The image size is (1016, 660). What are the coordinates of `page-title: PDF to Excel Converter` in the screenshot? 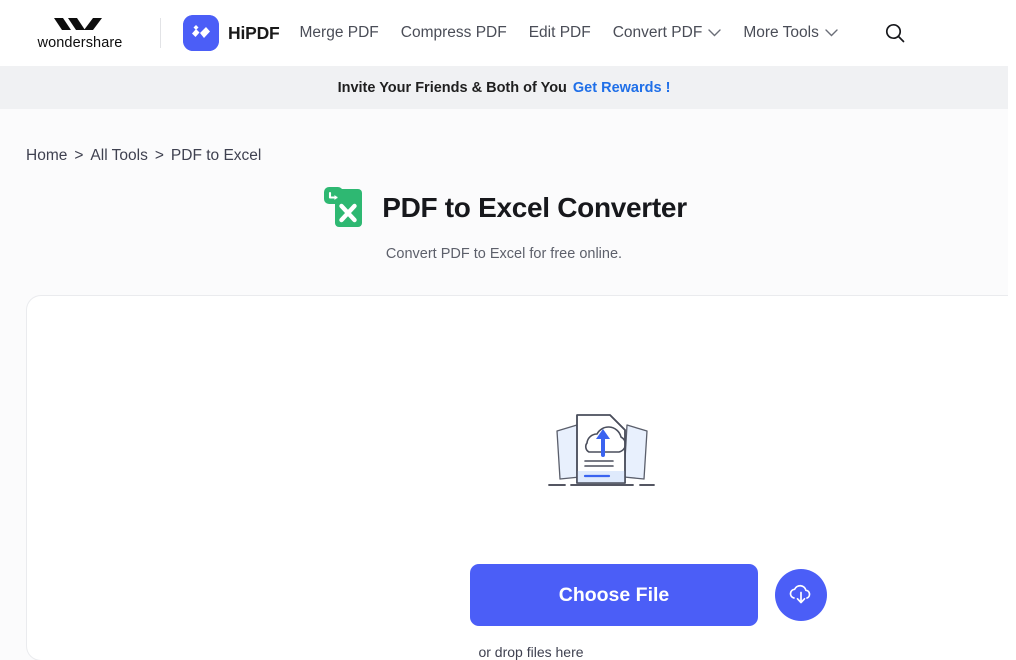 It's located at (534, 207).